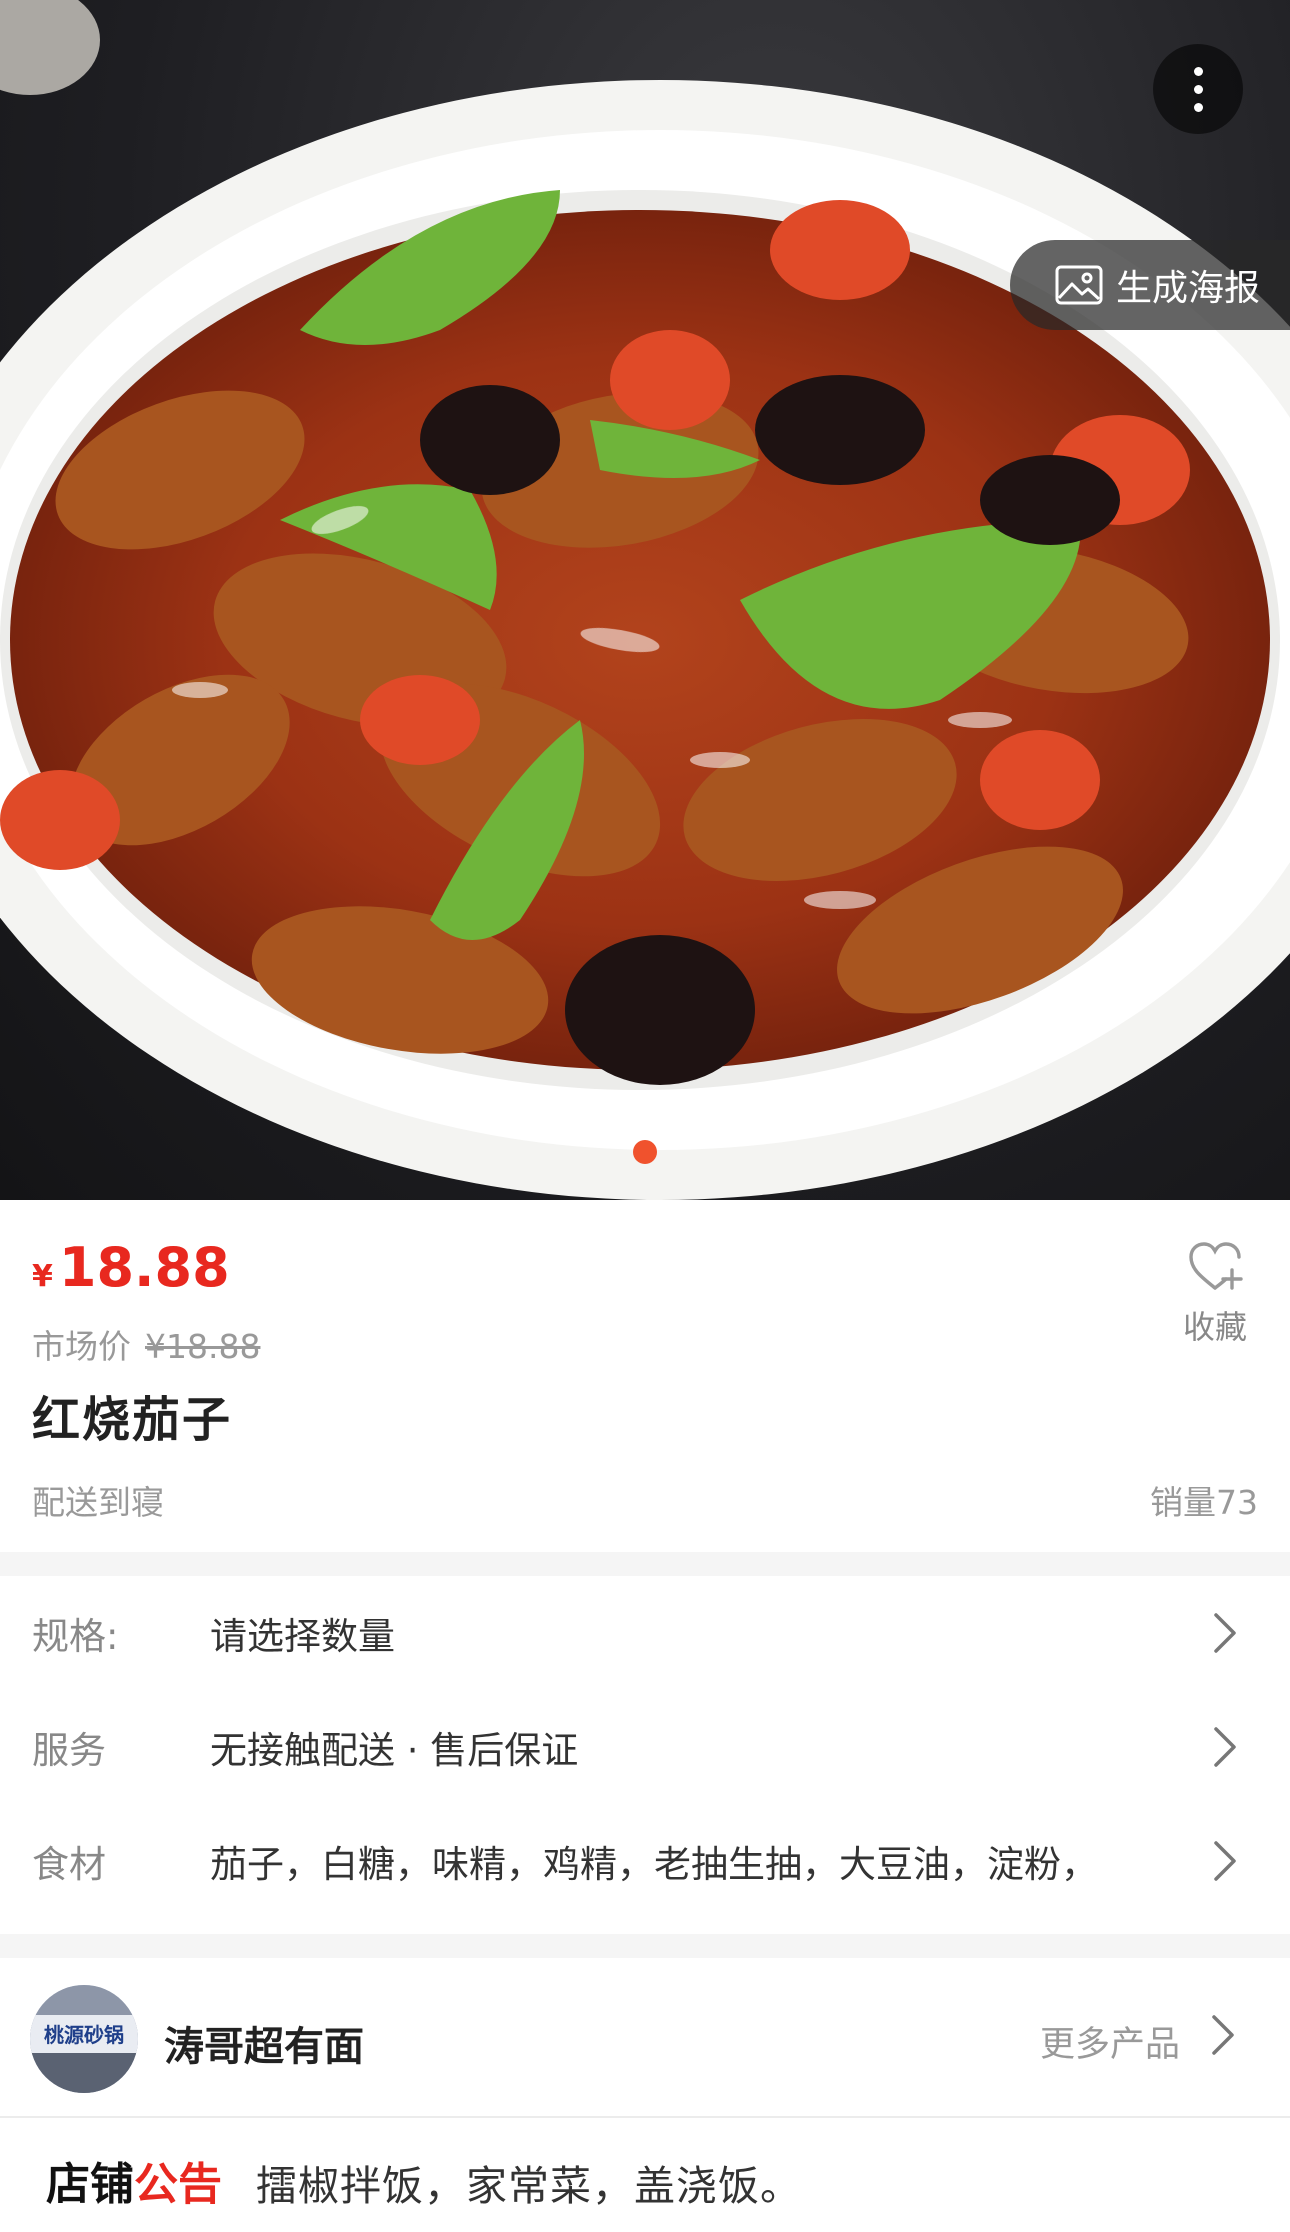 The width and height of the screenshot is (1290, 2232). What do you see at coordinates (645, 1152) in the screenshot?
I see `carousel-indicator` at bounding box center [645, 1152].